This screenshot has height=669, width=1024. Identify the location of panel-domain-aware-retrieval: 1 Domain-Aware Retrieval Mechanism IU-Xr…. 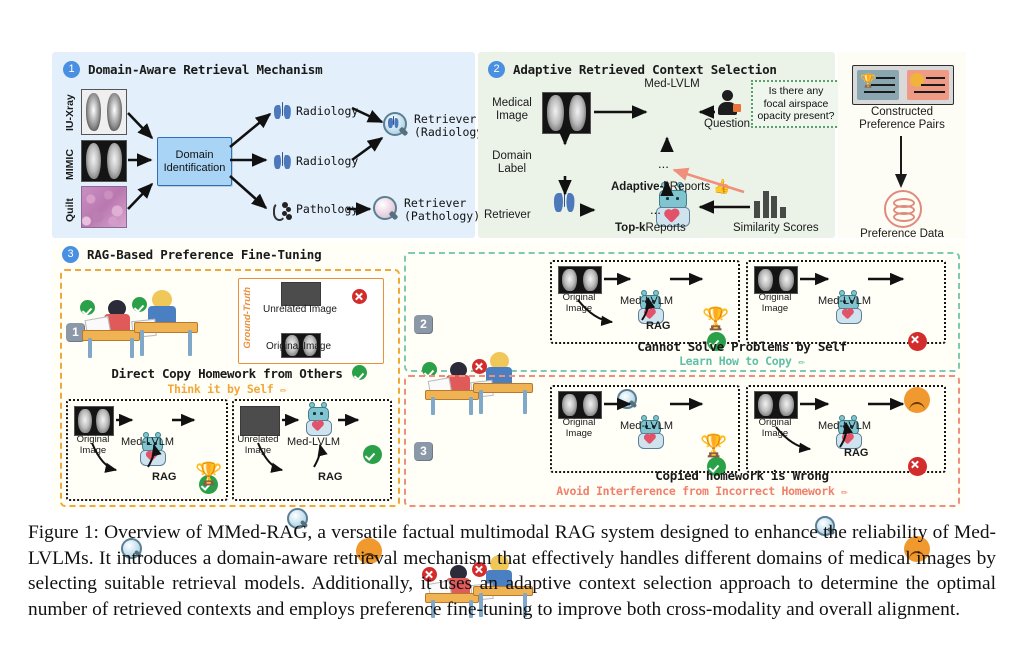
(271, 145).